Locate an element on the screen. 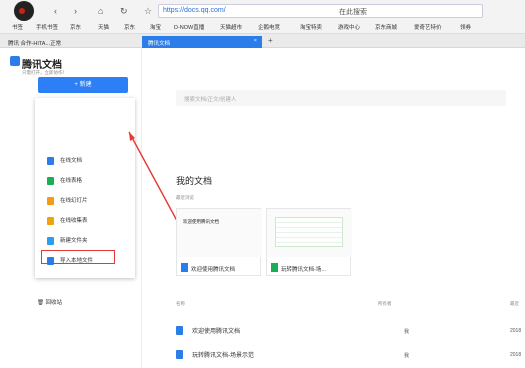 This screenshot has width=525, height=368. row-name: 玩转腾讯文档-场景示范 is located at coordinates (223, 356).